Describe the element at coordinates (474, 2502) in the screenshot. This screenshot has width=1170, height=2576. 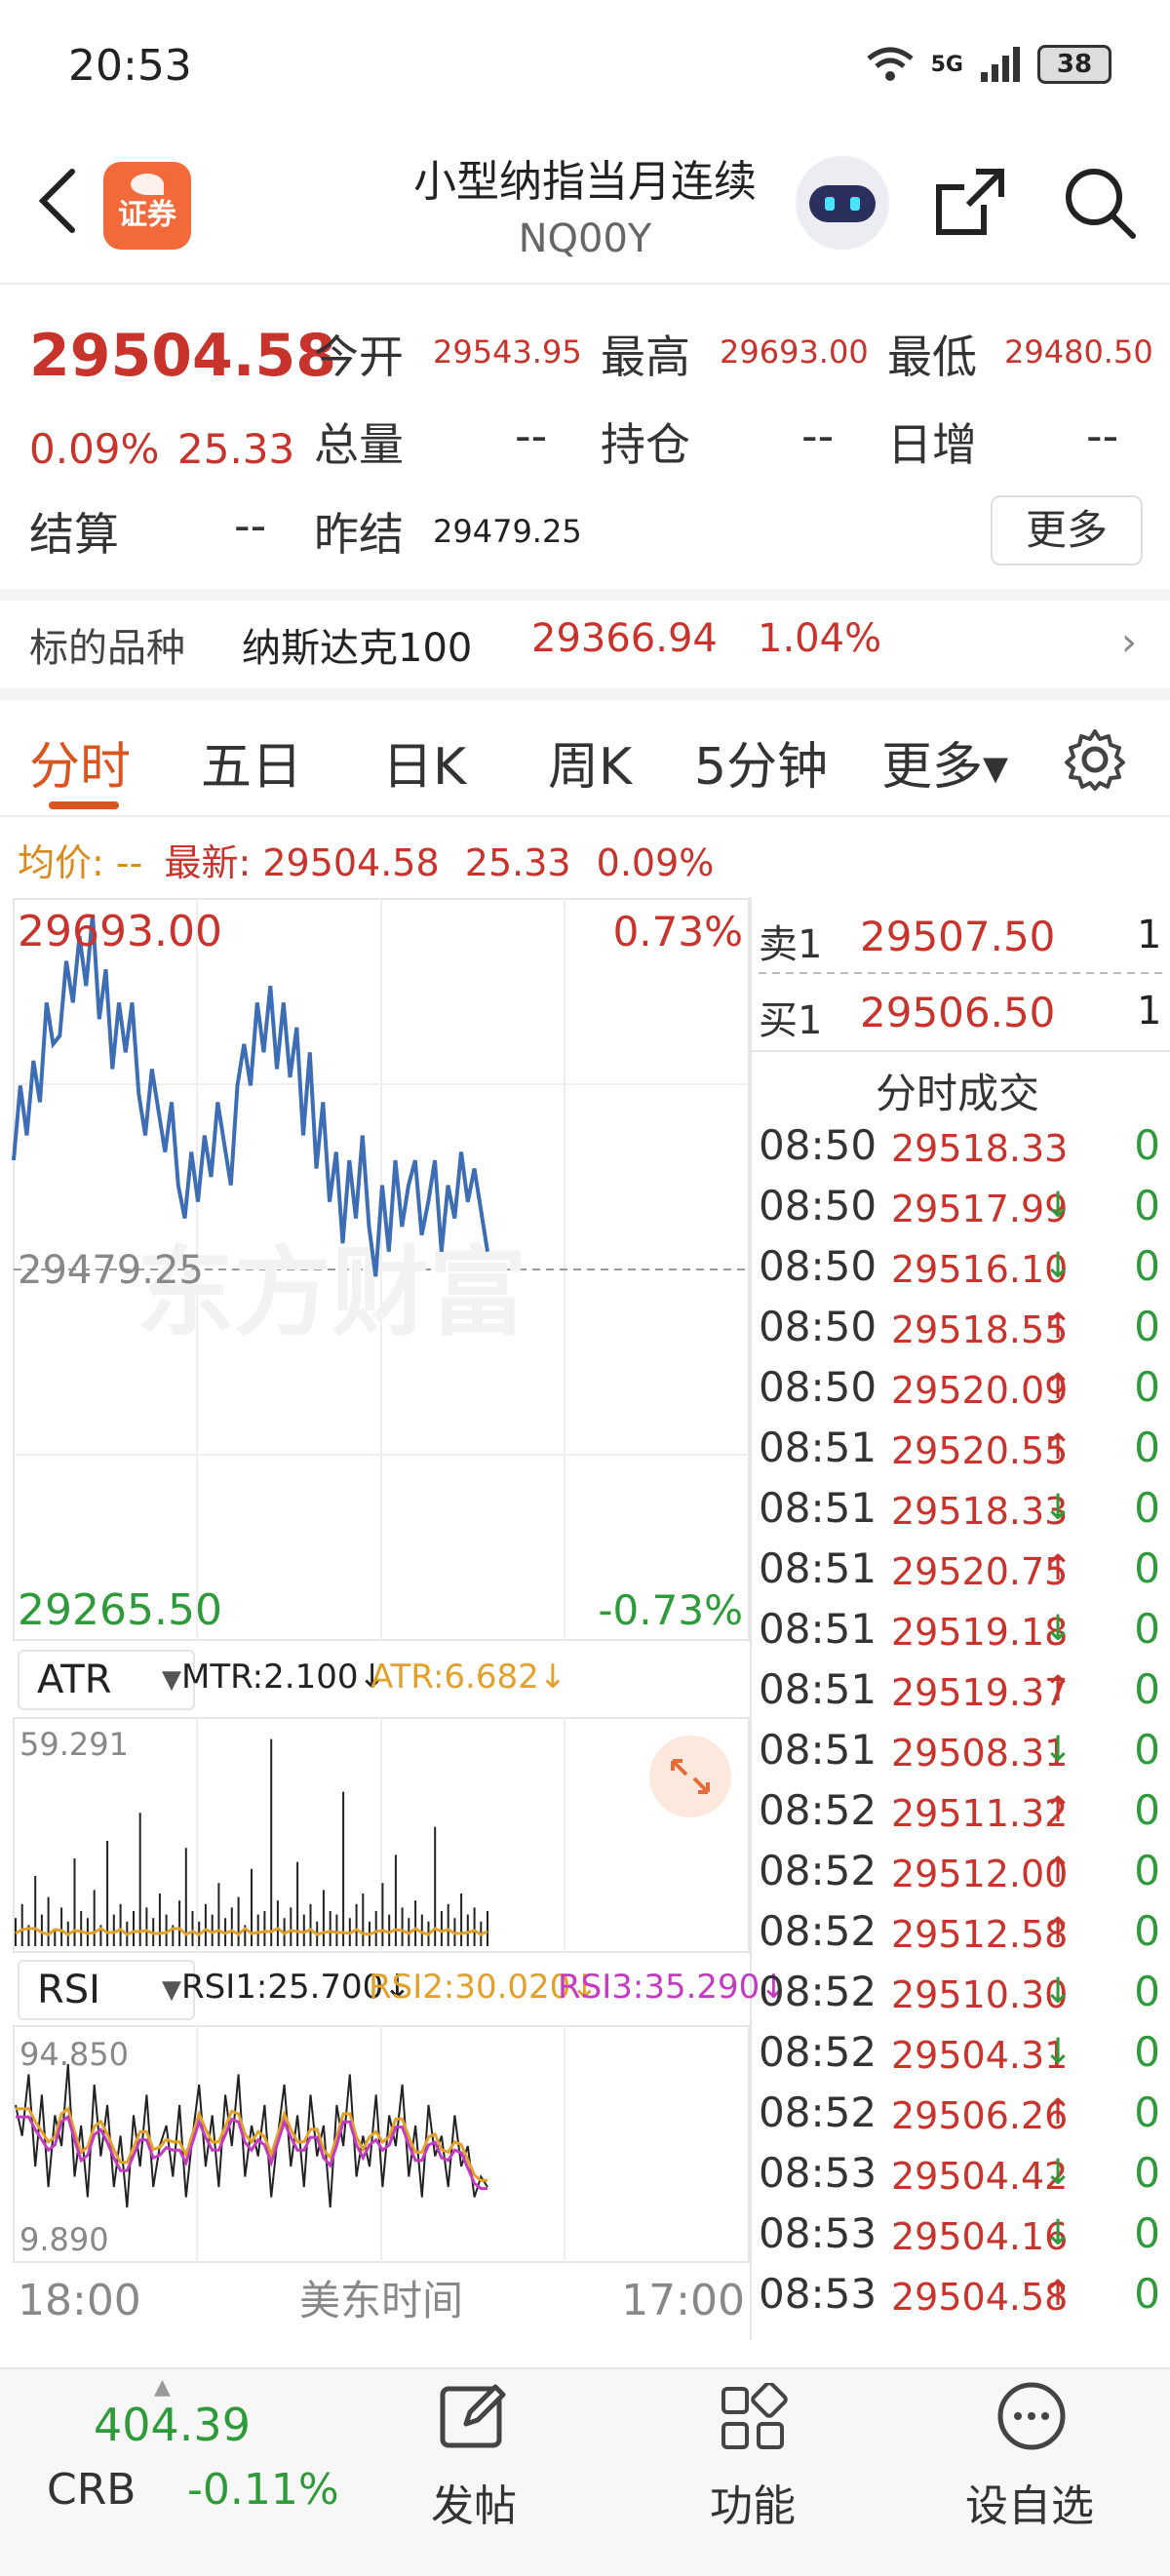
I see `nav-post-label: 发帖` at that location.